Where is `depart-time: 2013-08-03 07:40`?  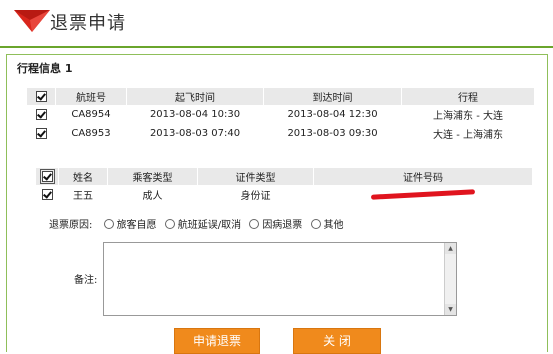
depart-time: 2013-08-03 07:40 is located at coordinates (195, 133).